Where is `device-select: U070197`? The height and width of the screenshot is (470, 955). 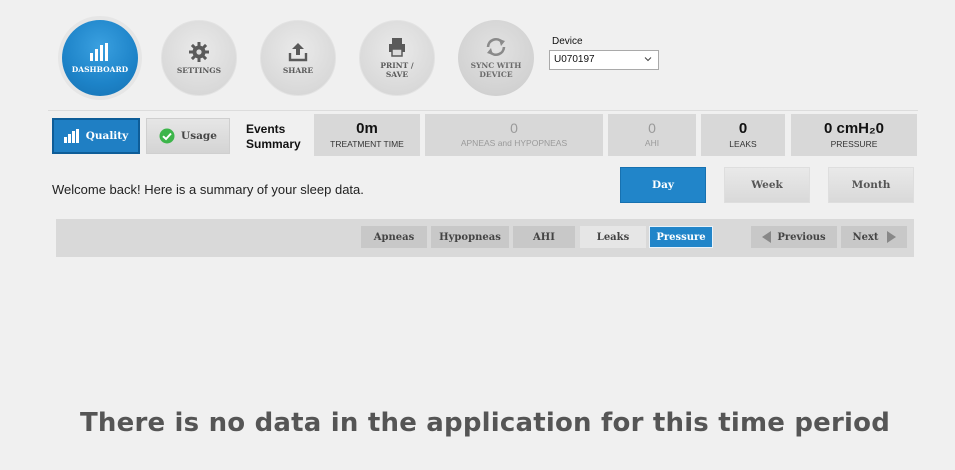 device-select: U070197 is located at coordinates (604, 60).